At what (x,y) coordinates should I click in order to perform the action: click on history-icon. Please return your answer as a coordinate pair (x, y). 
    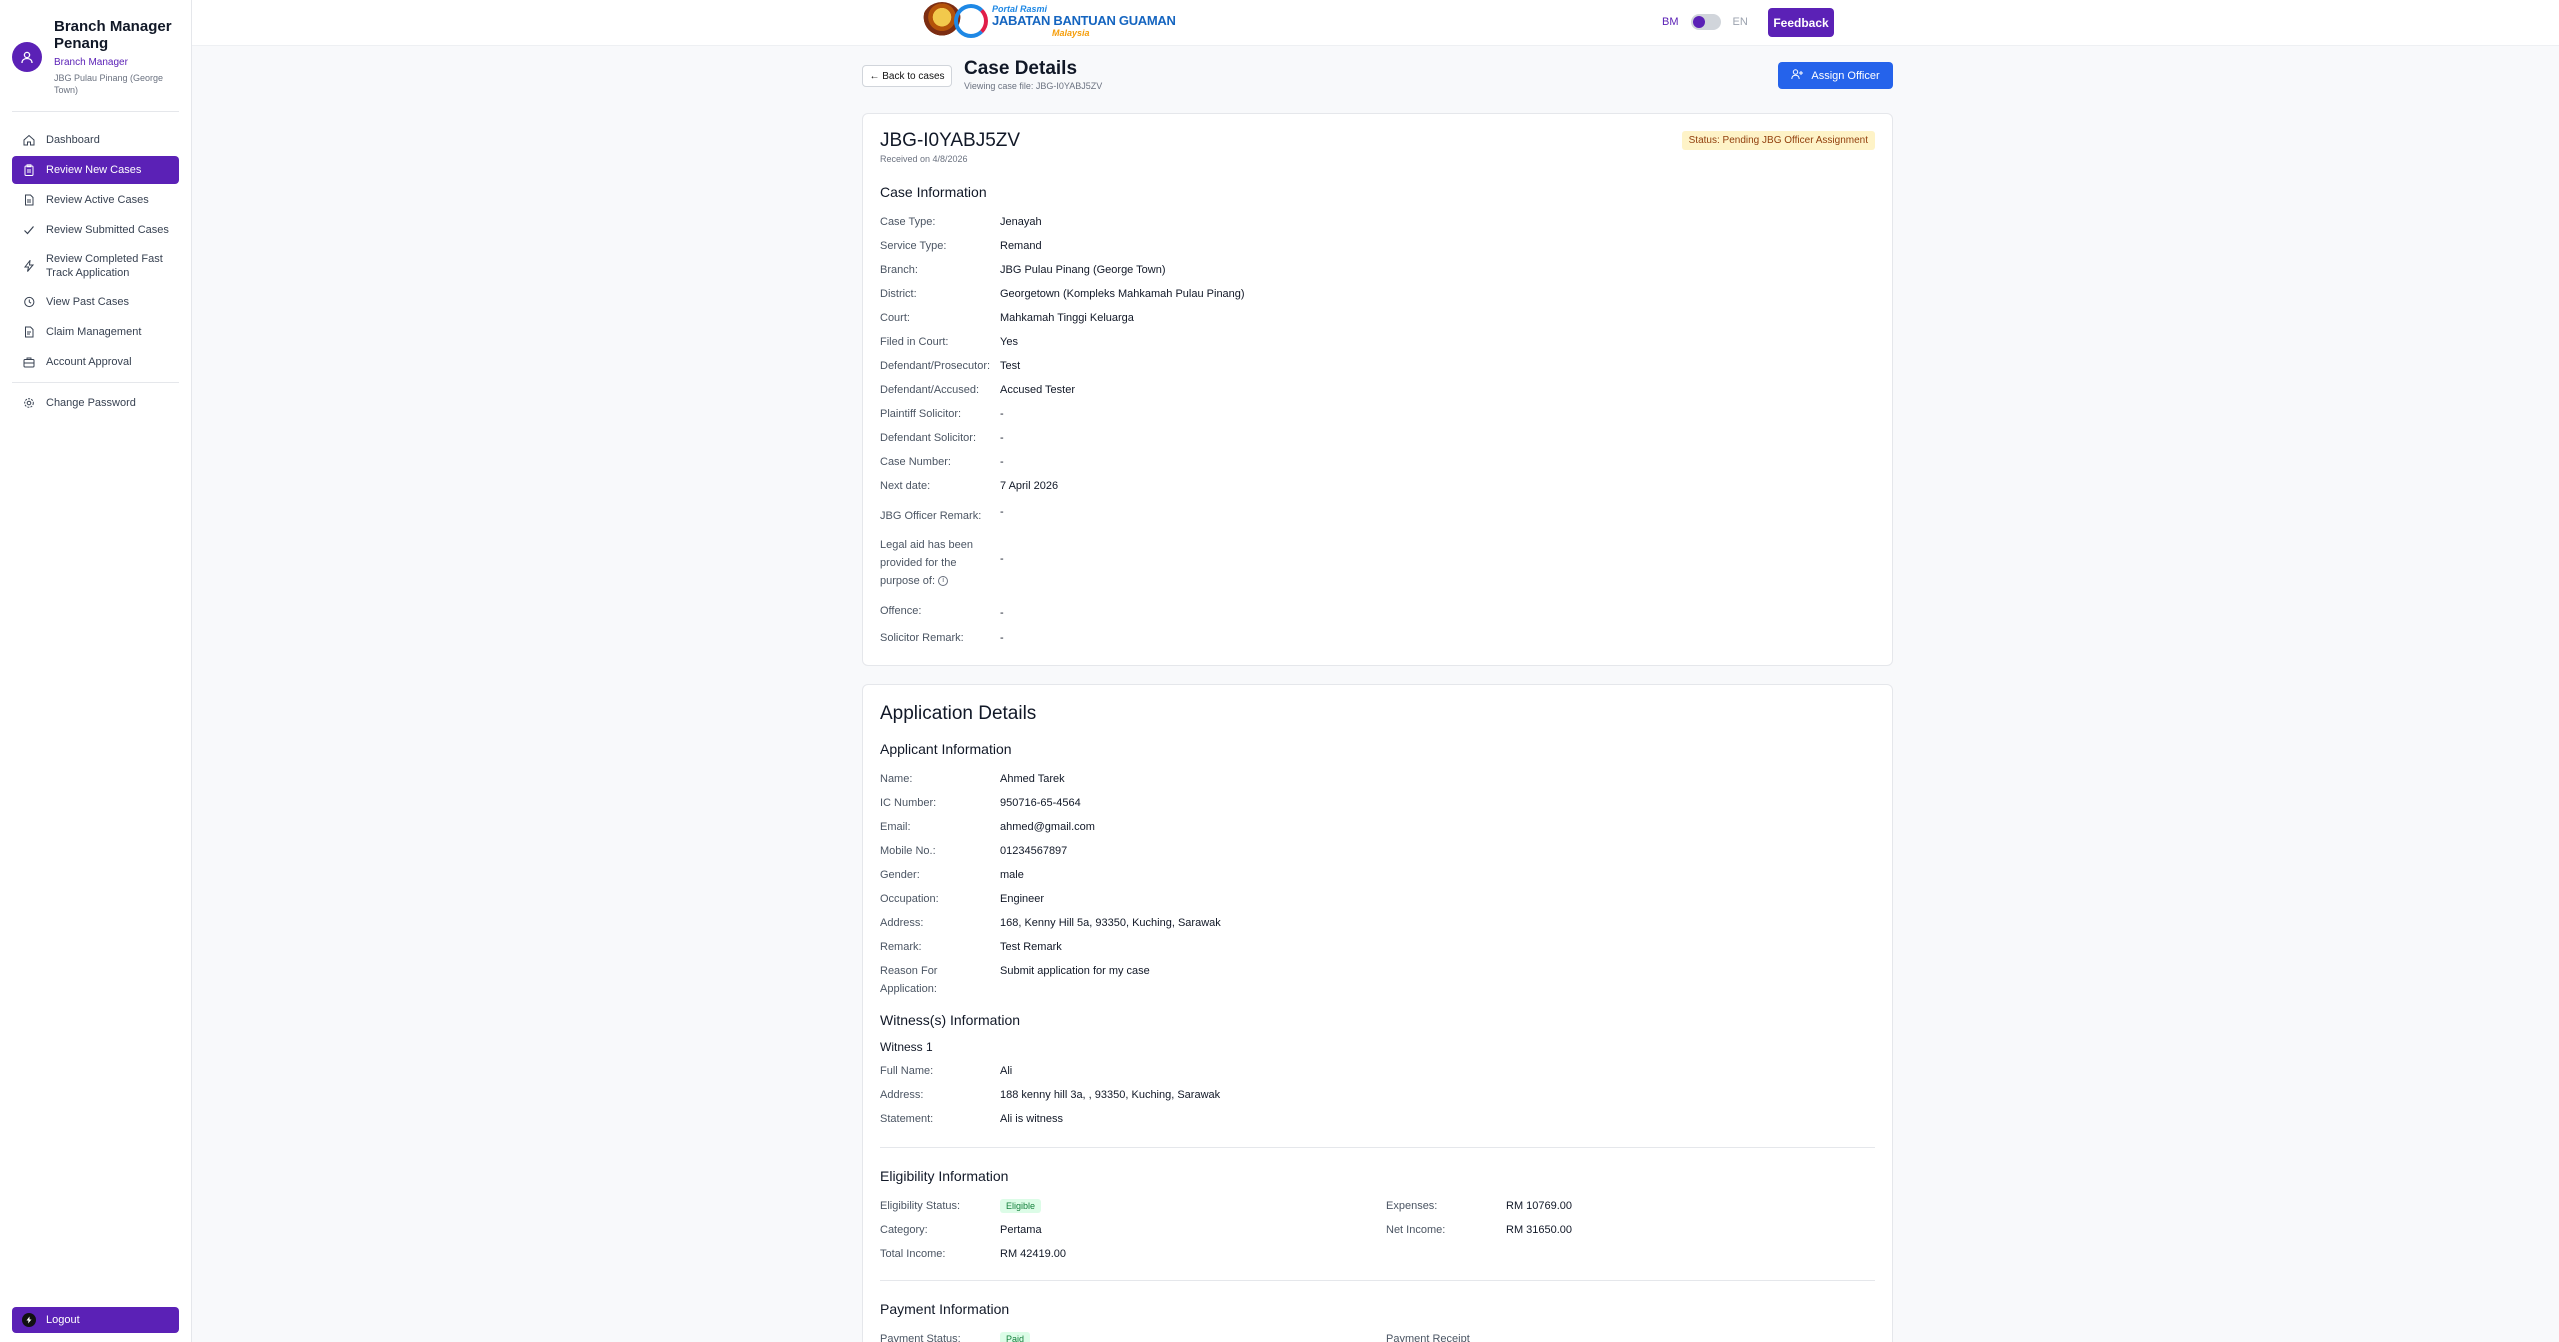
    Looking at the image, I should click on (29, 302).